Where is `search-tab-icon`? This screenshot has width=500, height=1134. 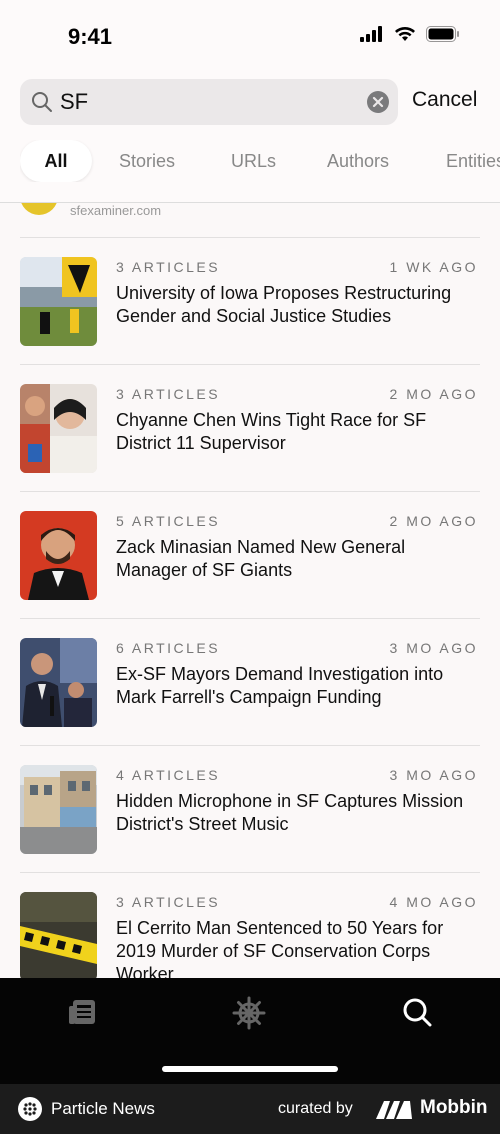 search-tab-icon is located at coordinates (417, 1012).